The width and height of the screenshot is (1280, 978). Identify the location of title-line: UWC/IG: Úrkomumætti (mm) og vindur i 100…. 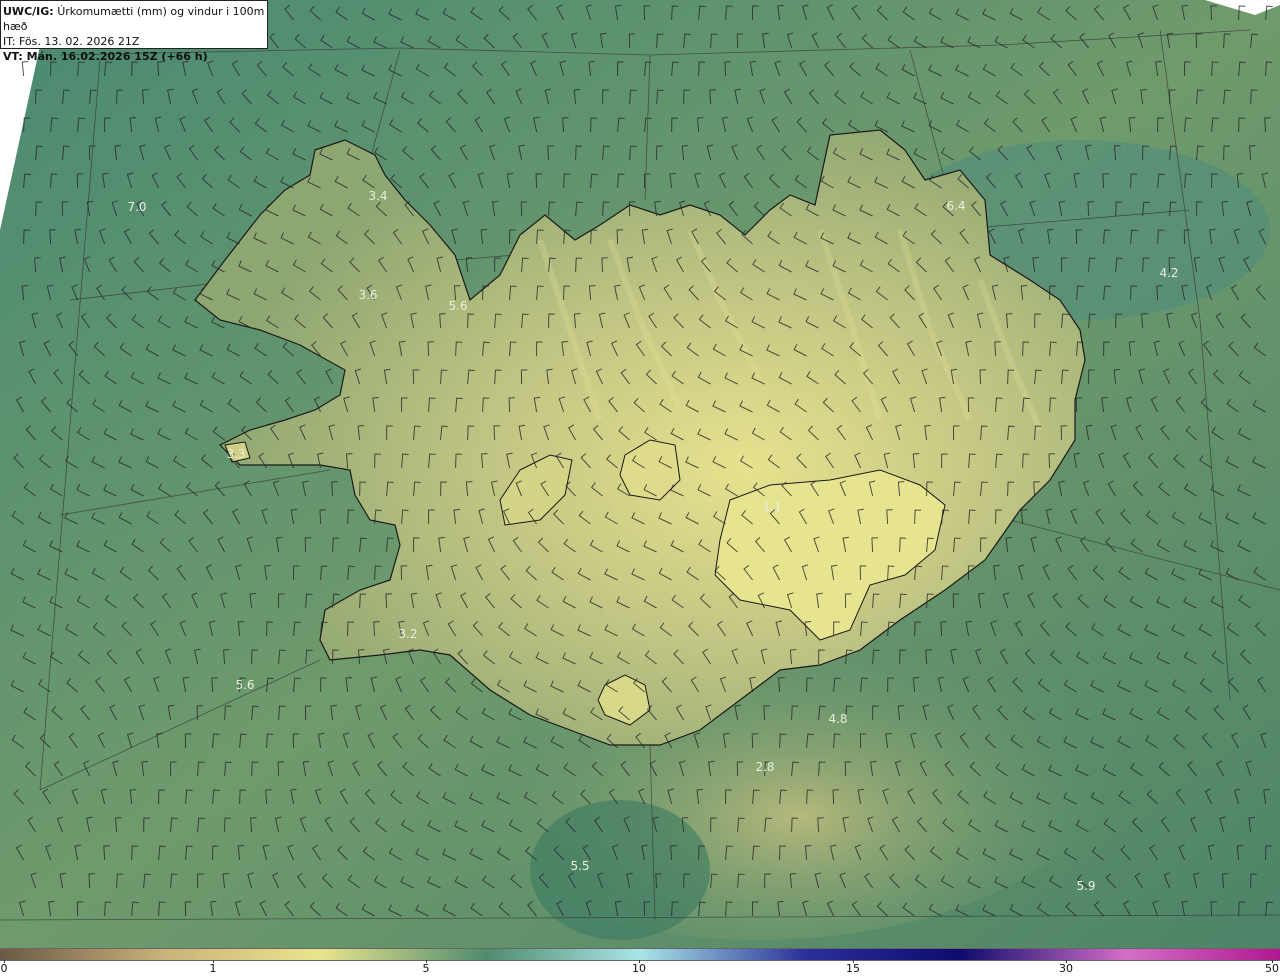
(134, 19).